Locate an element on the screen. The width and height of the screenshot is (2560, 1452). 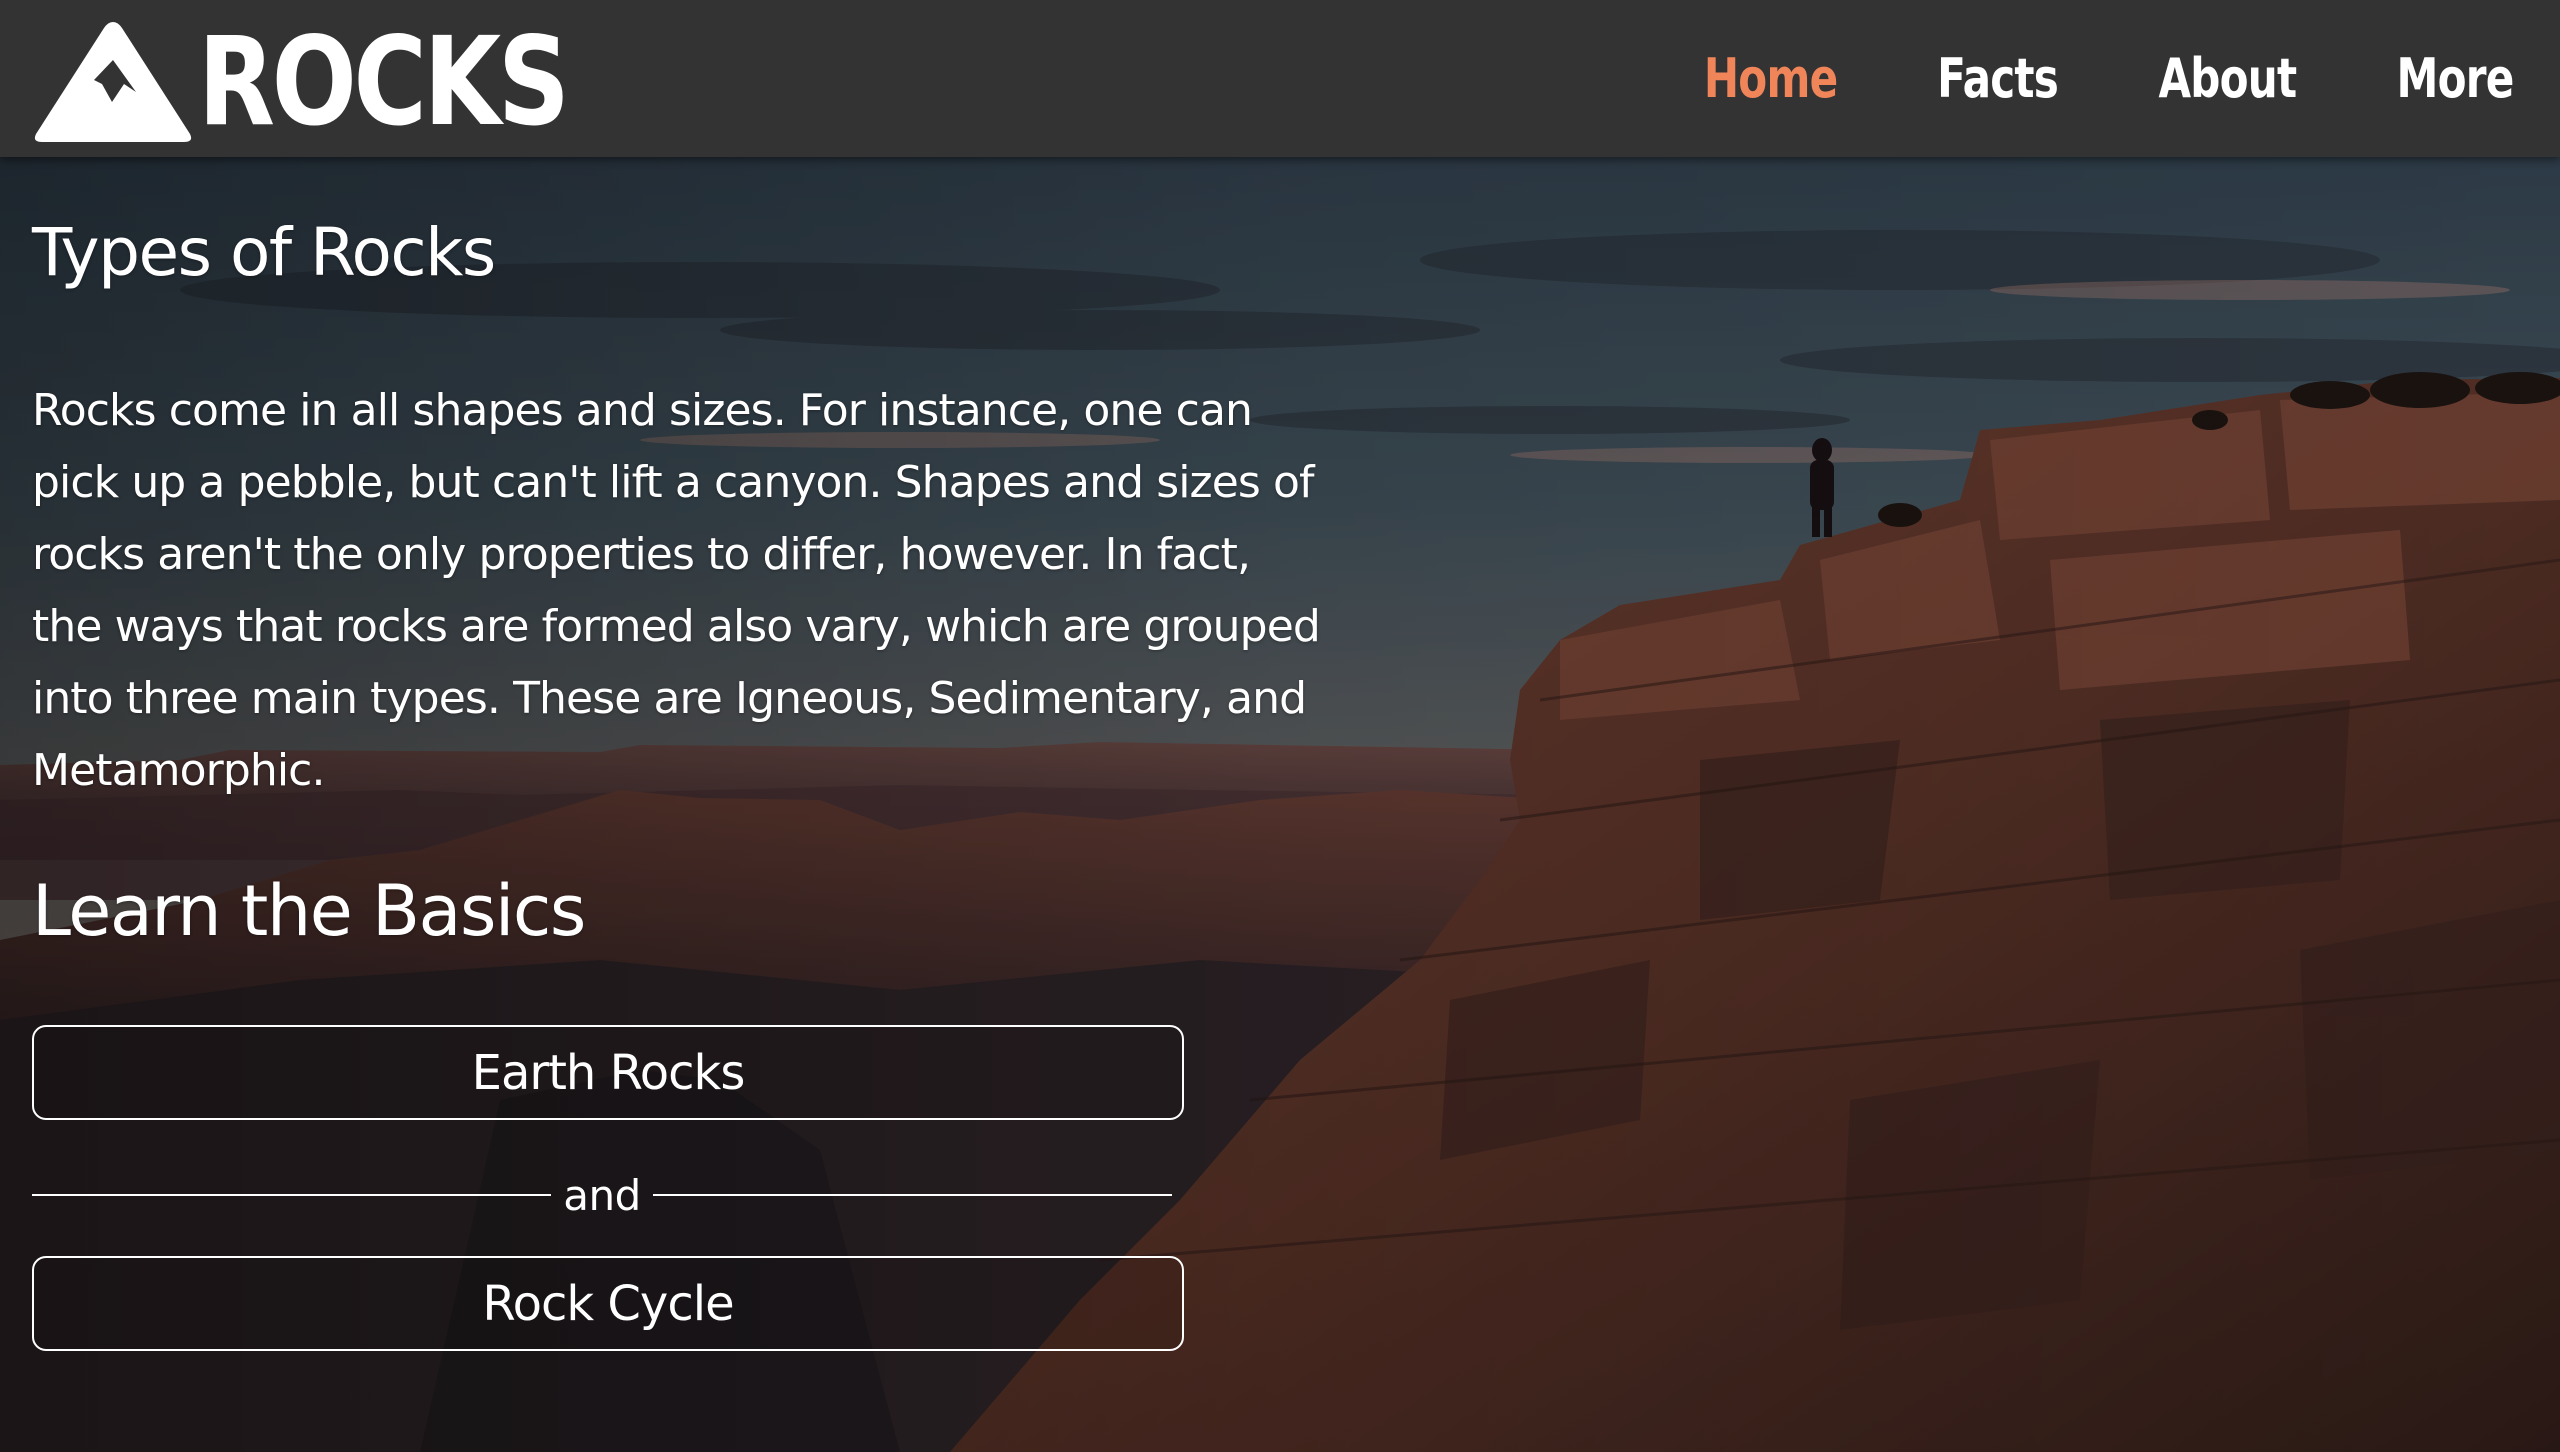
brand-name: ROCKS is located at coordinates (384, 82).